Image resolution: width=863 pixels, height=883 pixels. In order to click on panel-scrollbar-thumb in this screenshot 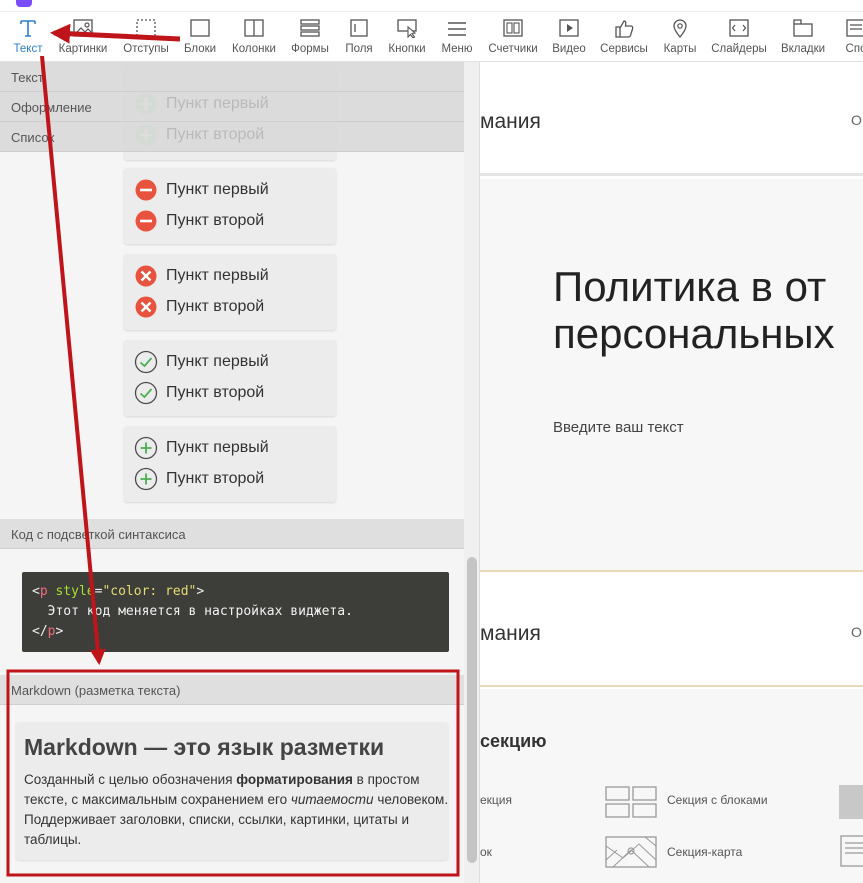, I will do `click(472, 710)`.